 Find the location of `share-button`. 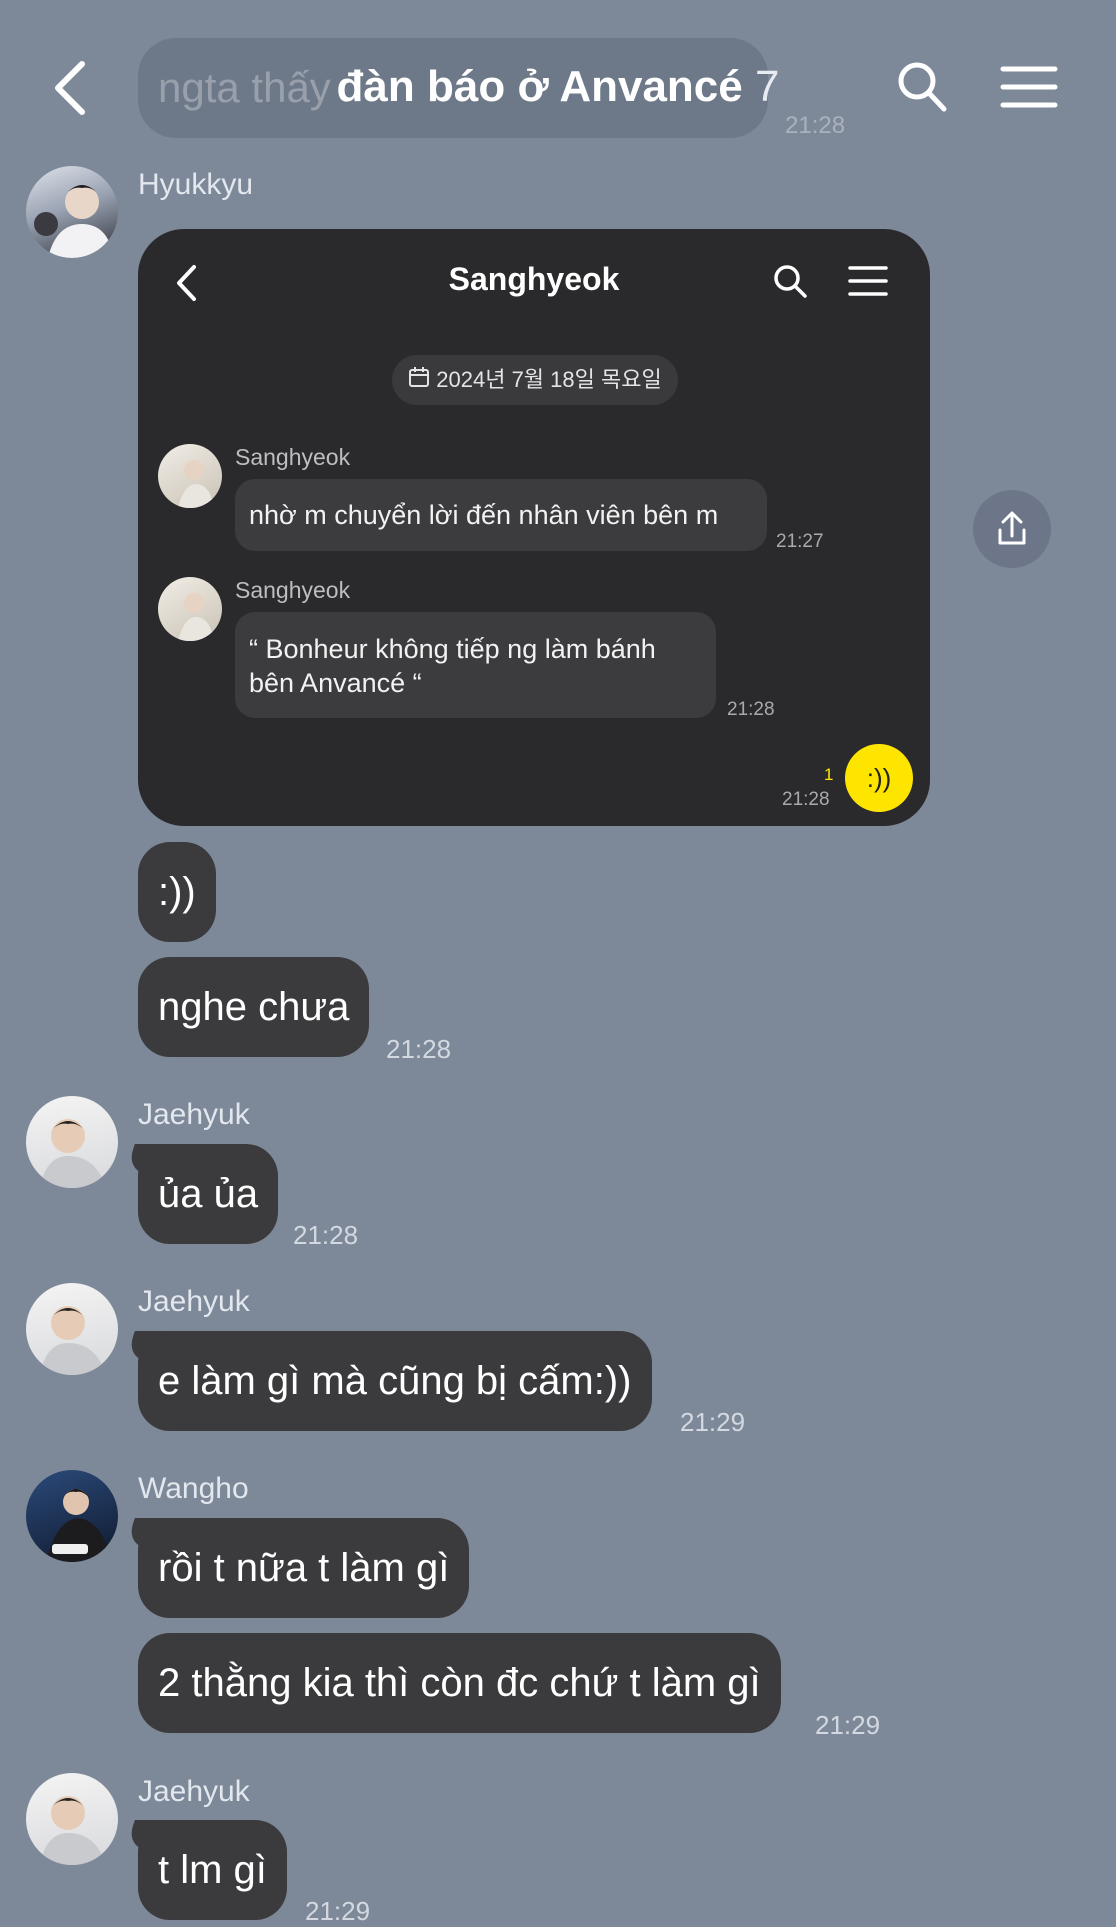

share-button is located at coordinates (1012, 529).